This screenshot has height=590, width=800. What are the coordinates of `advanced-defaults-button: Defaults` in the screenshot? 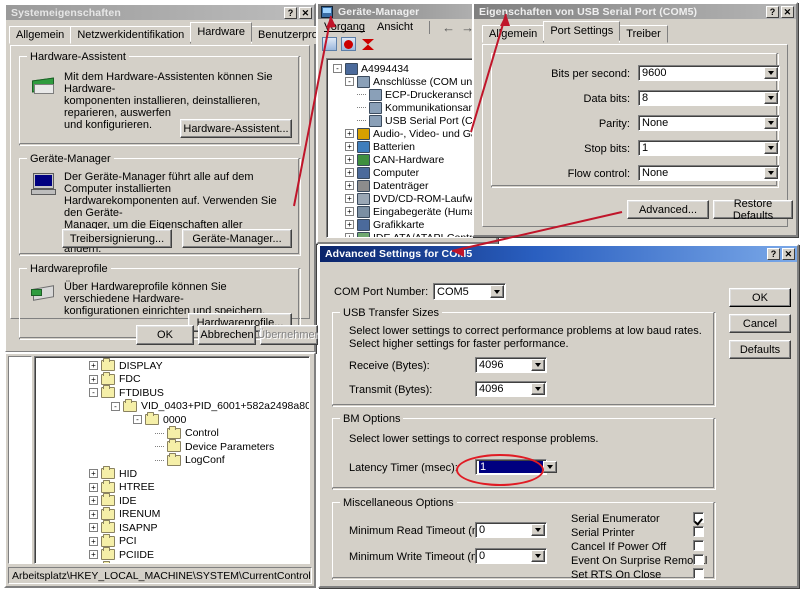 It's located at (760, 349).